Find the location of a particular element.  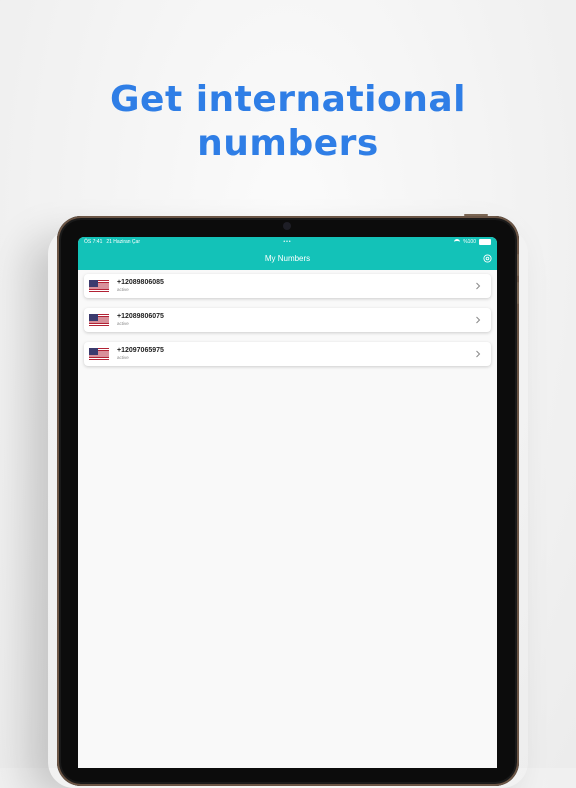

page-title: My Numbers is located at coordinates (287, 258).